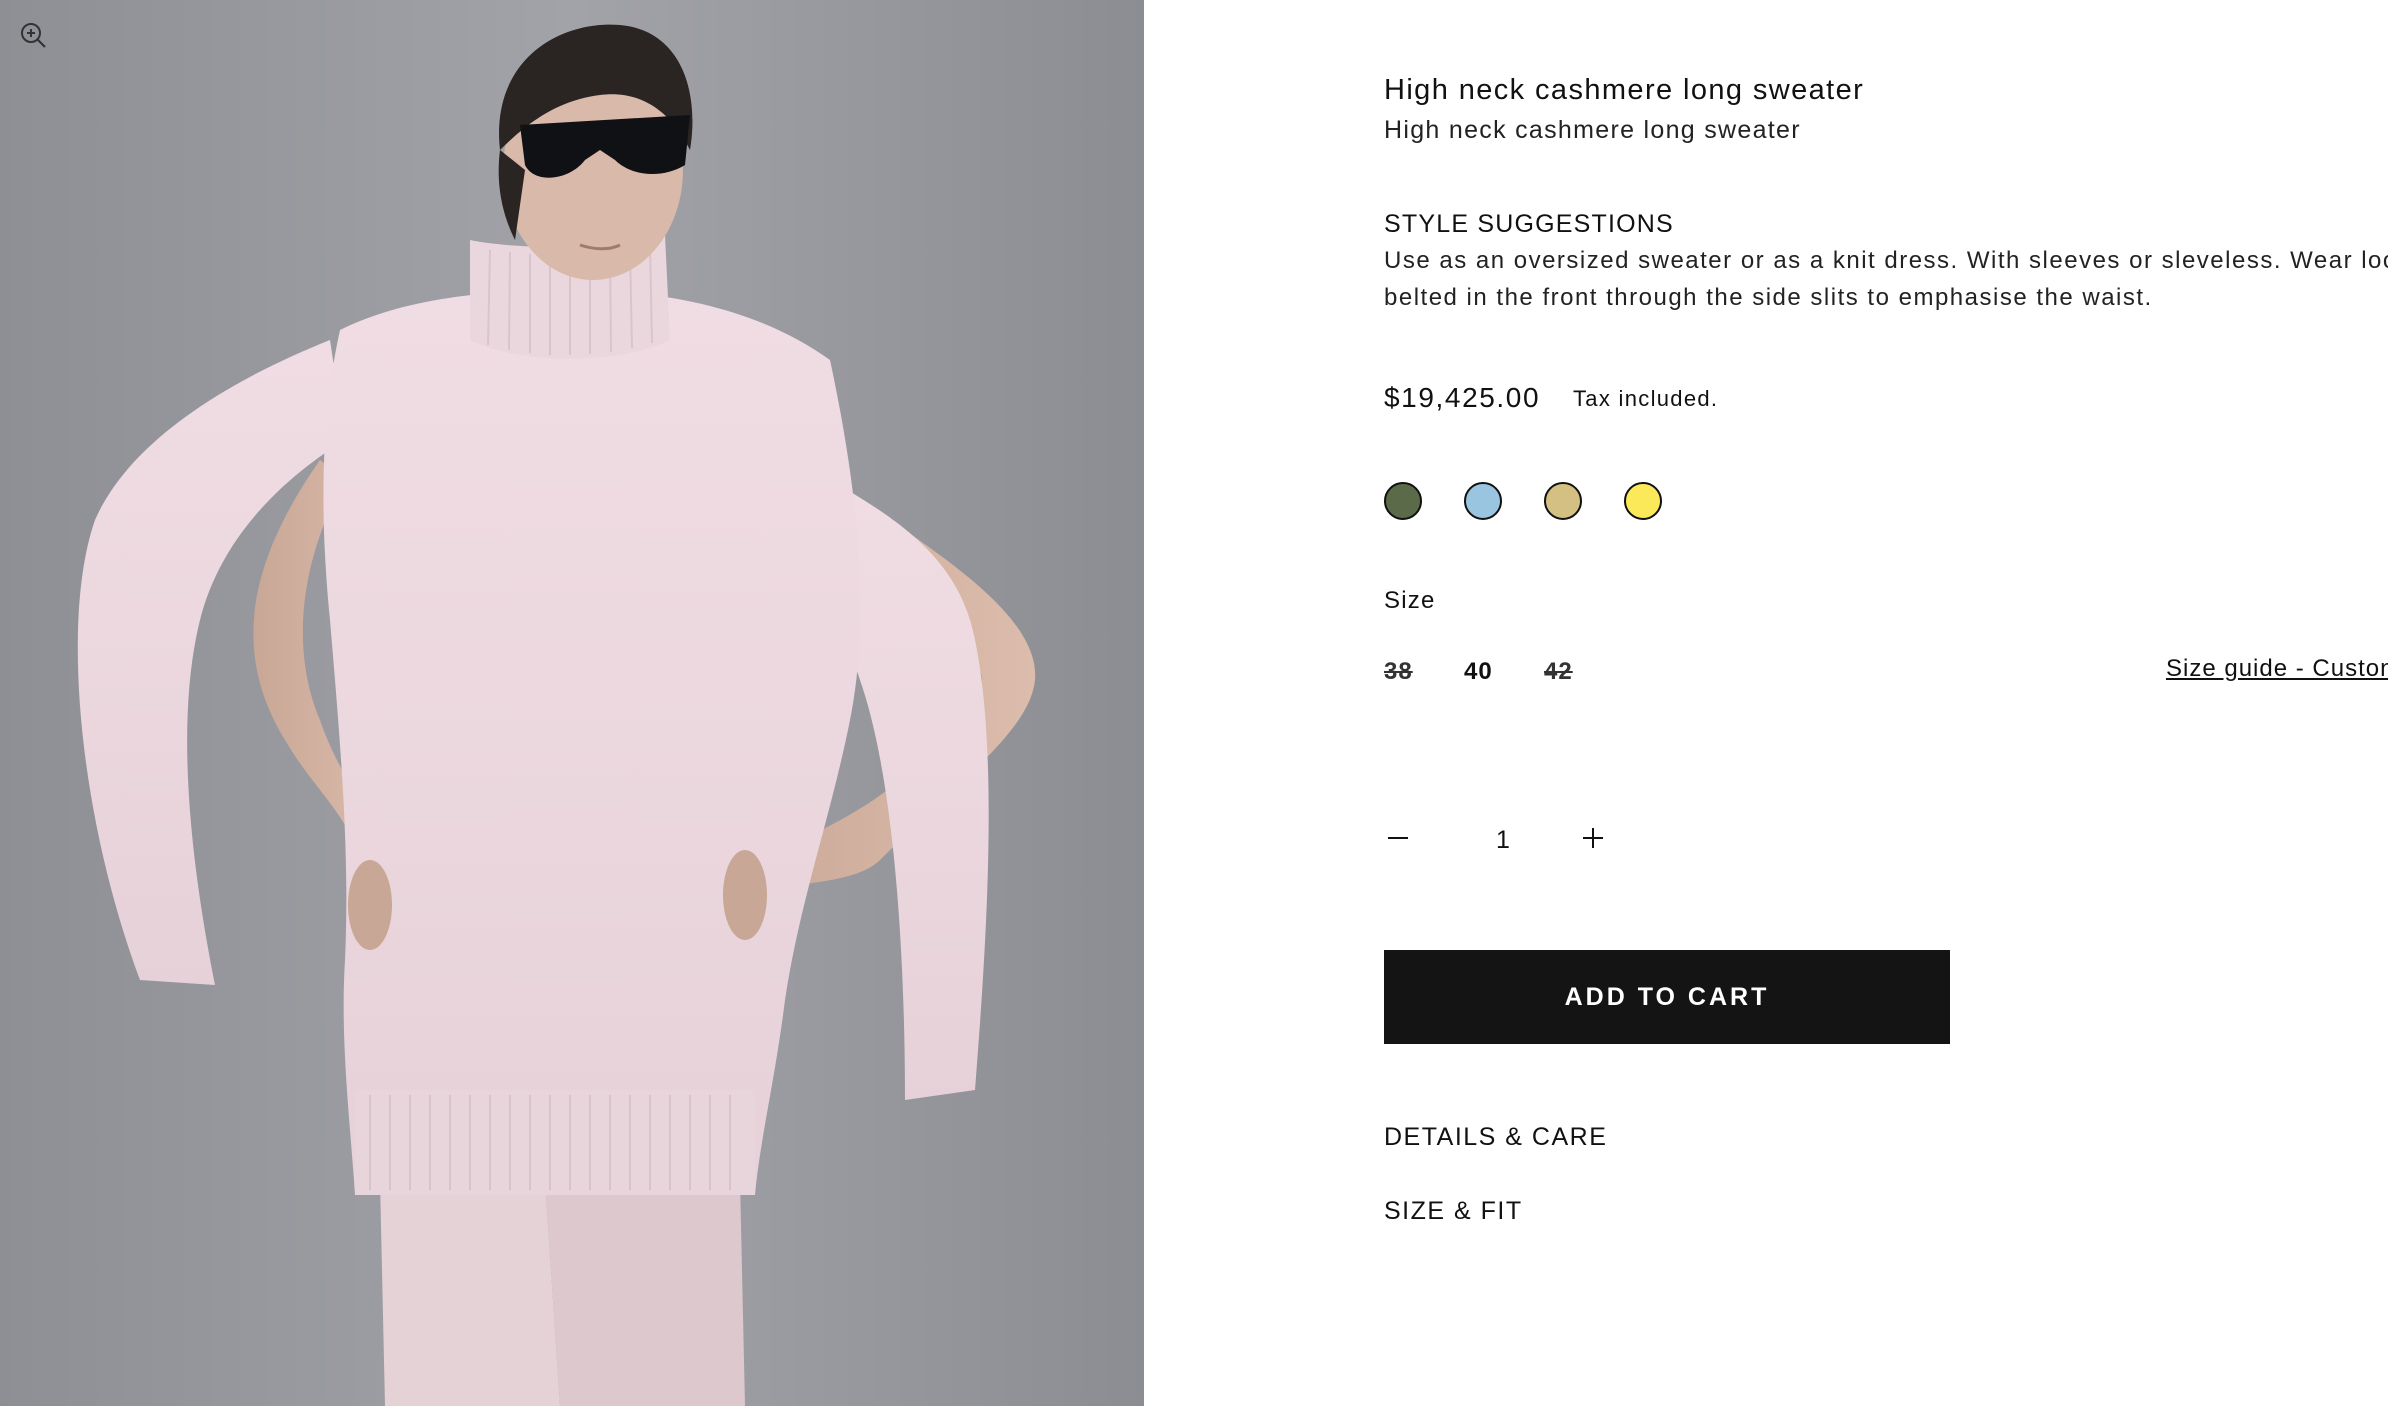 Image resolution: width=2388 pixels, height=1406 pixels. Describe the element at coordinates (1410, 600) in the screenshot. I see `size-label: Size` at that location.